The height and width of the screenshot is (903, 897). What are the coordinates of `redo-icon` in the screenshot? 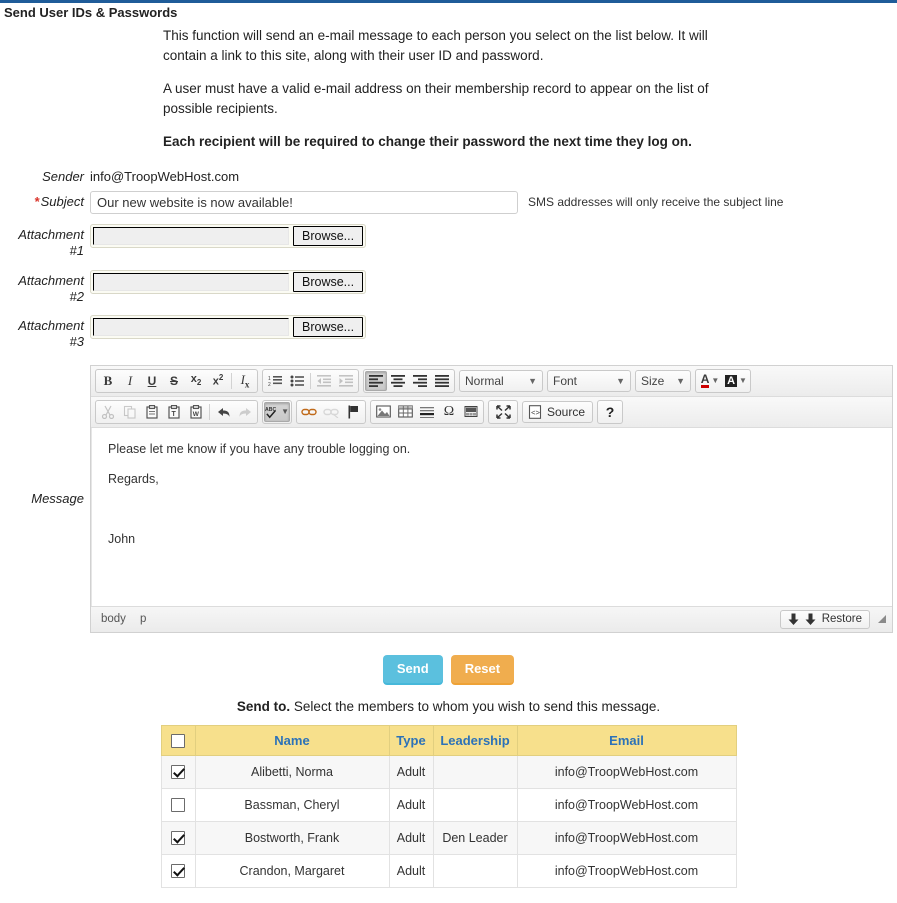 It's located at (245, 412).